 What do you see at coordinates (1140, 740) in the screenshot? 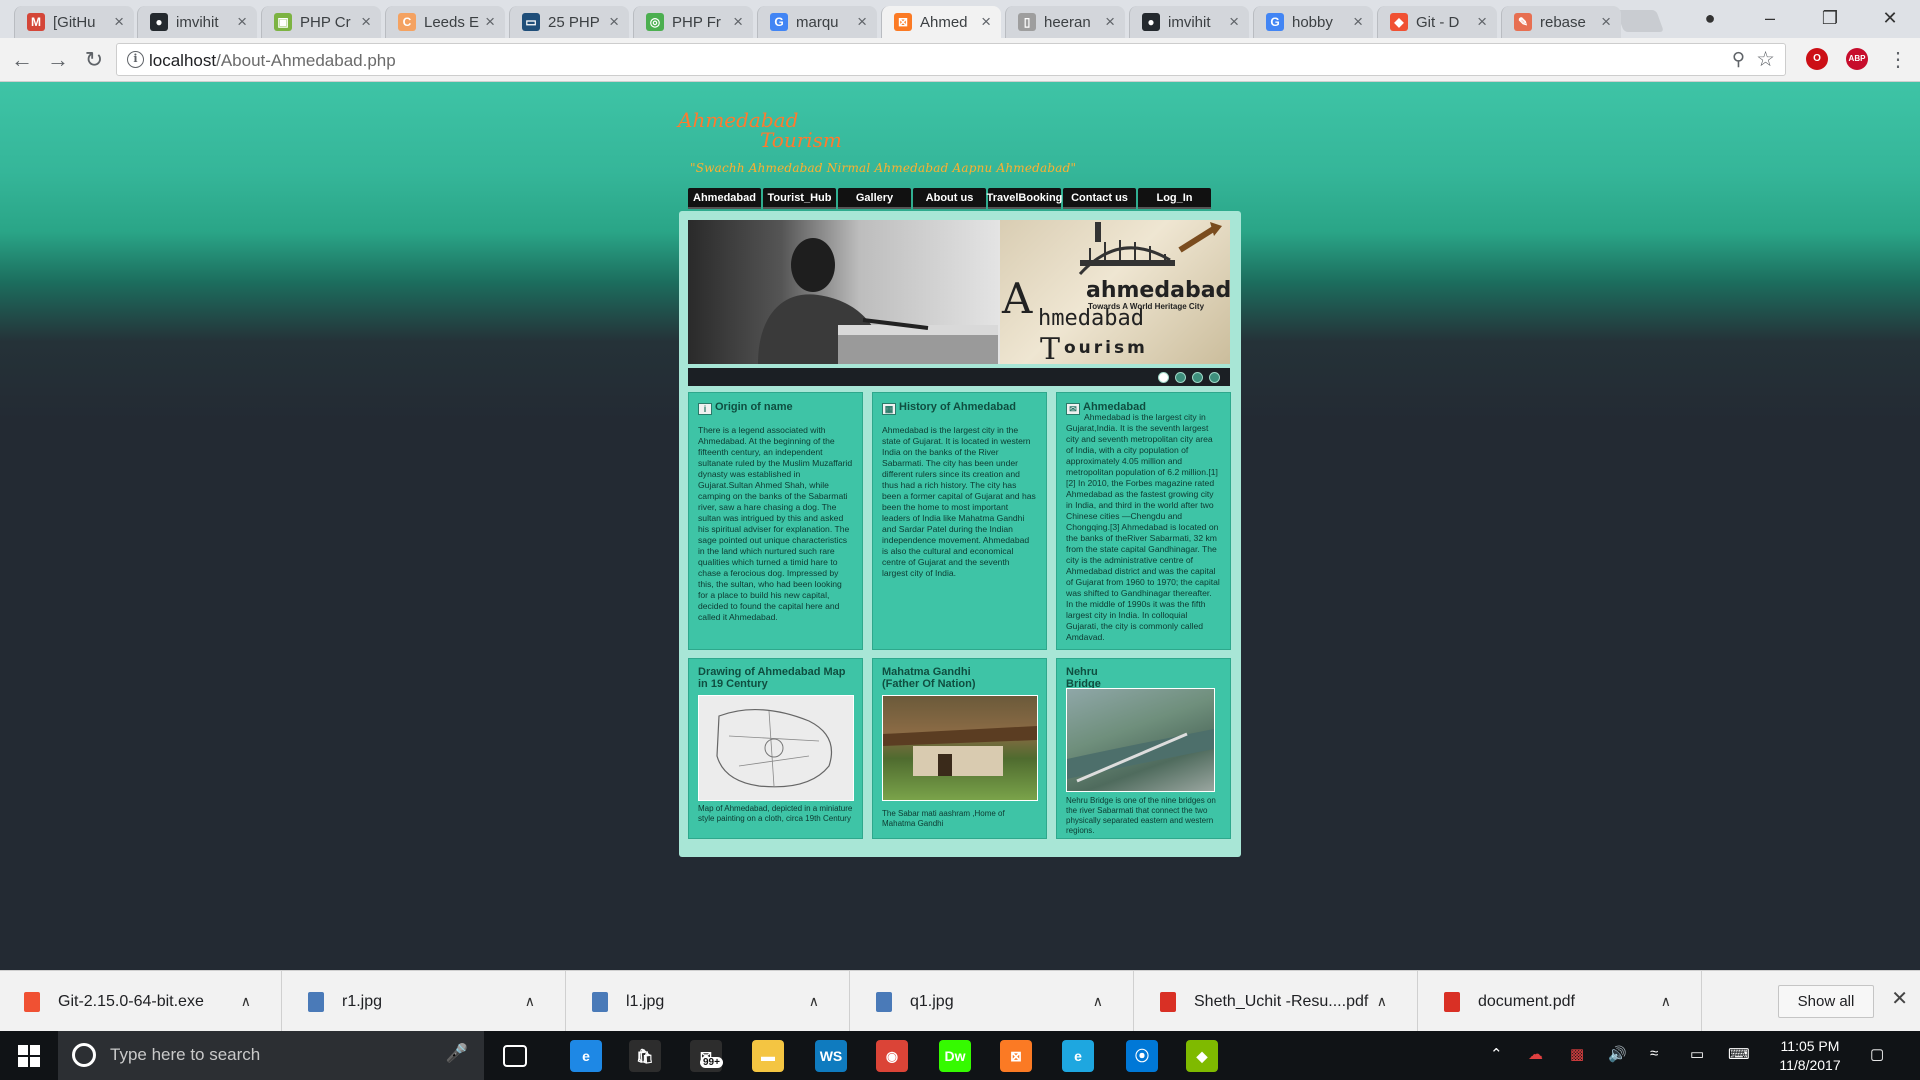
I see `nehru-bridge-image` at bounding box center [1140, 740].